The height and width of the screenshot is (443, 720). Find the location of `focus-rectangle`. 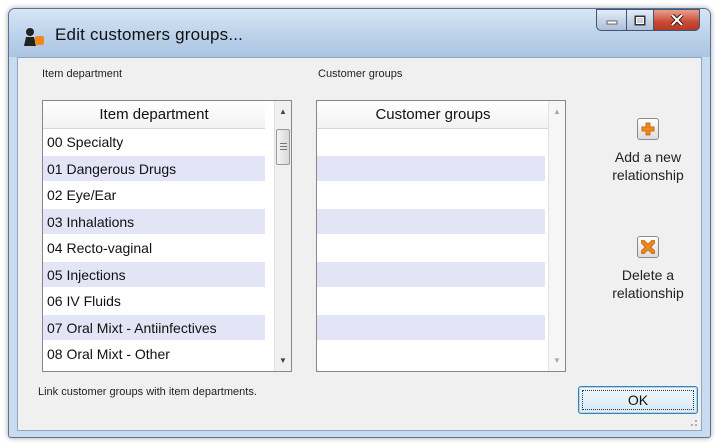

focus-rectangle is located at coordinates (638, 400).